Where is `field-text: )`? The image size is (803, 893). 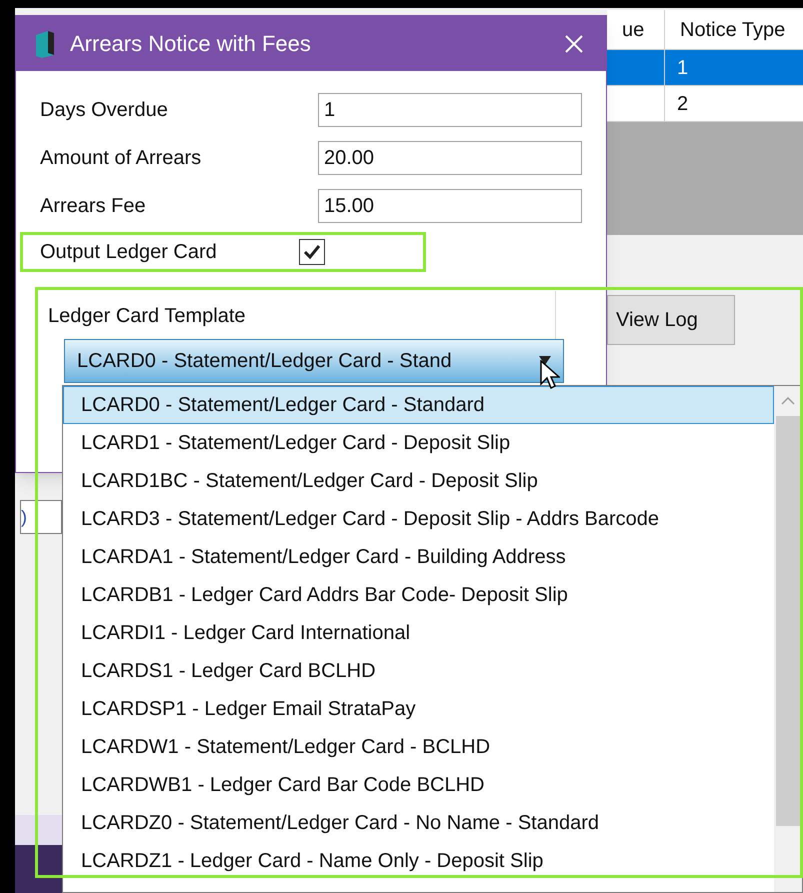 field-text: ) is located at coordinates (24, 517).